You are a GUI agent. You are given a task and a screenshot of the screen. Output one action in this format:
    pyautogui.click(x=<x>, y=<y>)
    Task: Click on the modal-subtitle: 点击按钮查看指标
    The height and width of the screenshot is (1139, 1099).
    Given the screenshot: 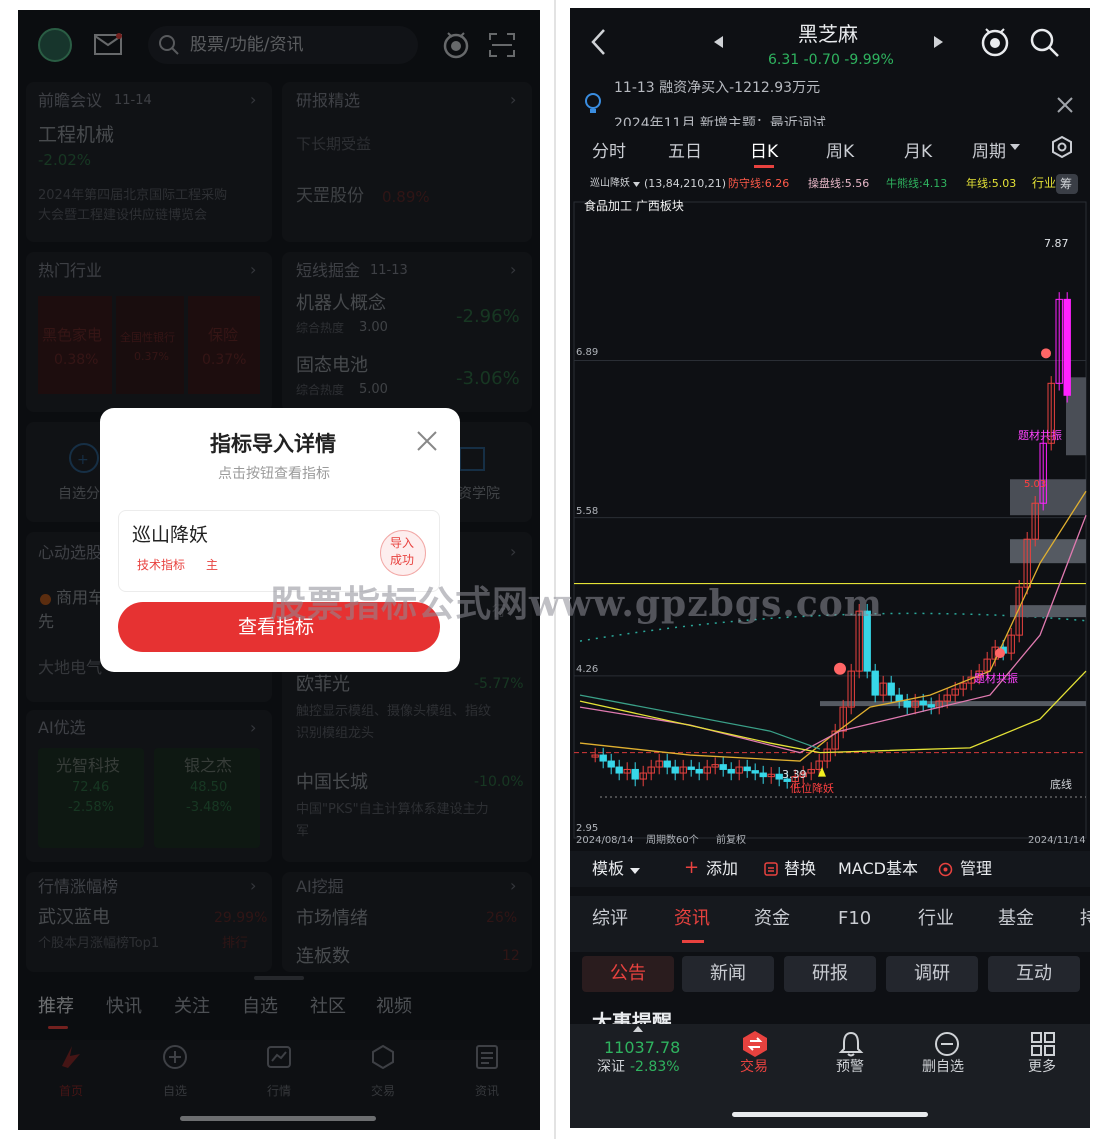 What is the action you would take?
    pyautogui.click(x=274, y=474)
    